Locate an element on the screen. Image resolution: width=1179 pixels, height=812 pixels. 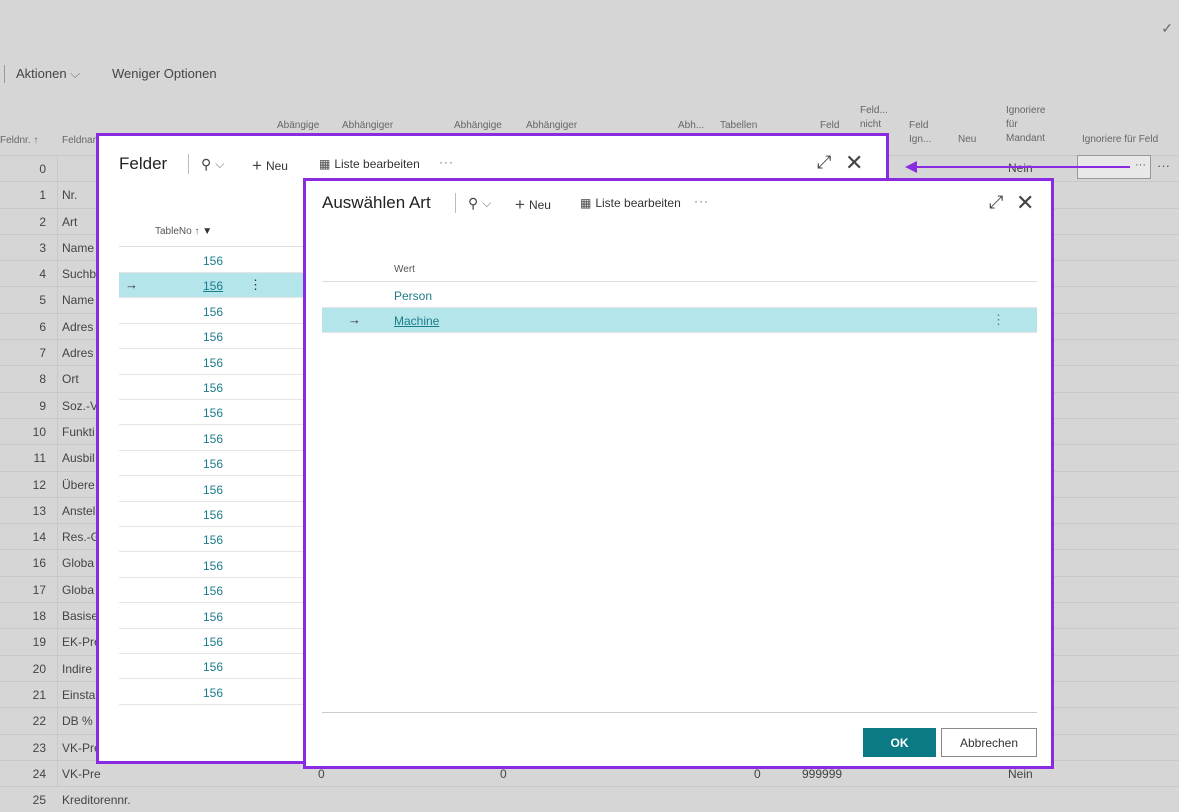
col-ignoriere-mandant: Ignoriere für Mandant is located at coordinates (1031, 125).